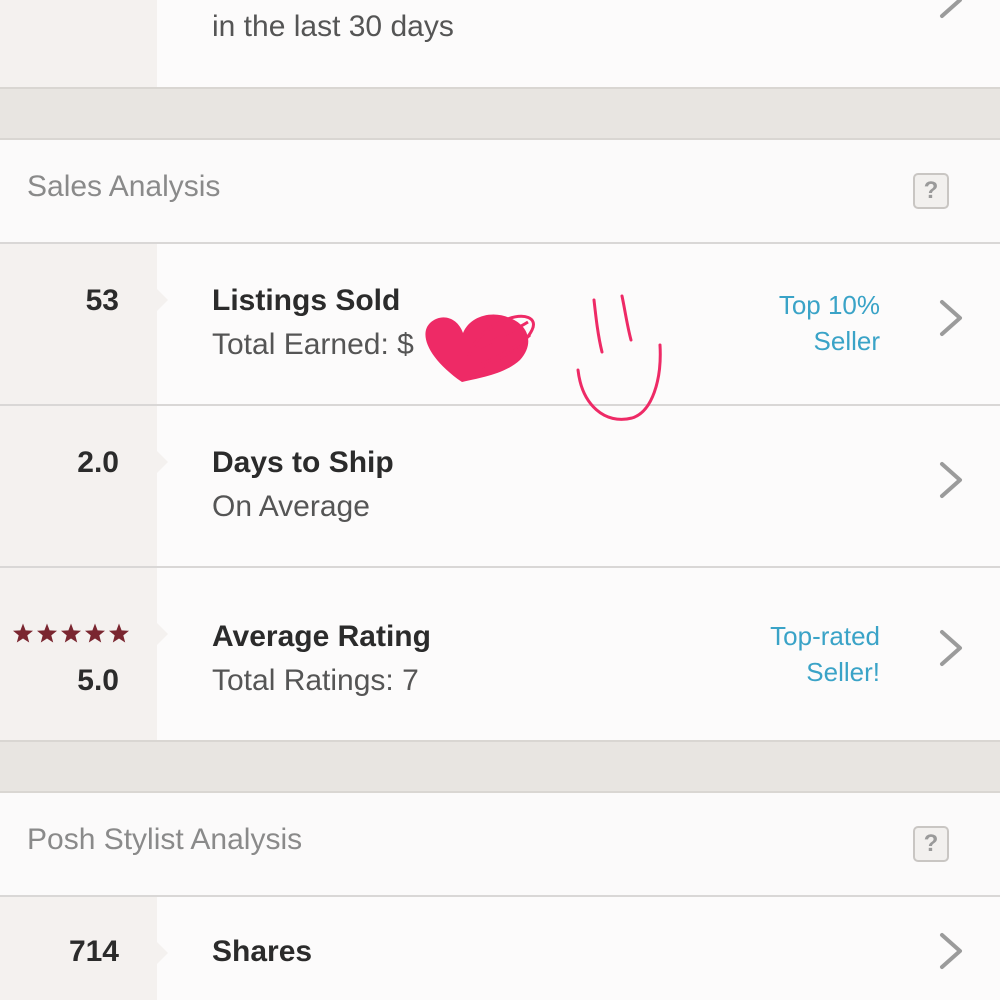 Image resolution: width=1000 pixels, height=1000 pixels. What do you see at coordinates (98, 462) in the screenshot?
I see `days-to-ship-value: 2.0` at bounding box center [98, 462].